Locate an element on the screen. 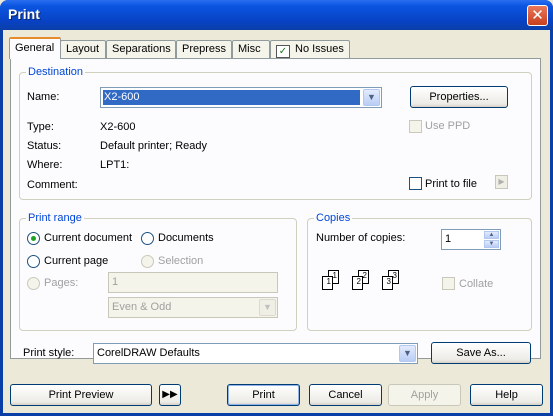  tab-label: Misc is located at coordinates (249, 49).